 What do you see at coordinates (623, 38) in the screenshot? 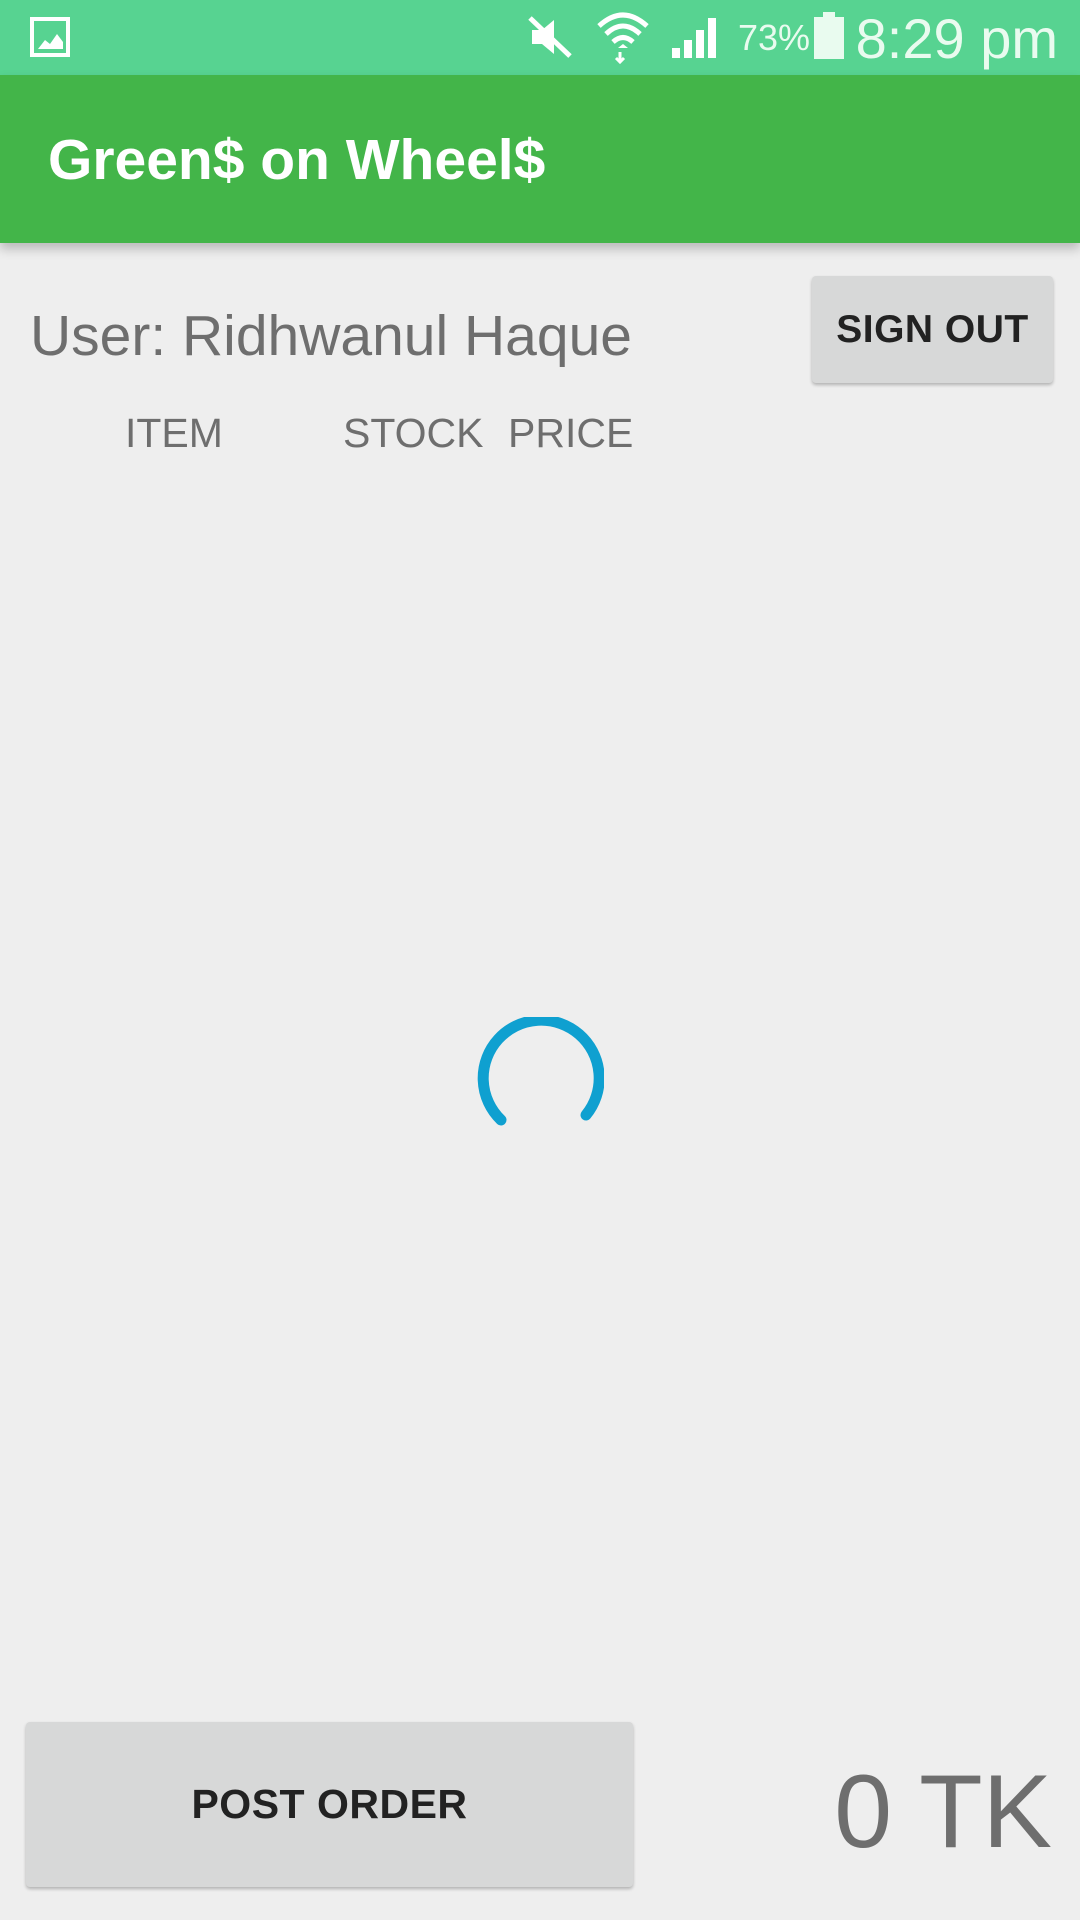
I see `wifi-icon` at bounding box center [623, 38].